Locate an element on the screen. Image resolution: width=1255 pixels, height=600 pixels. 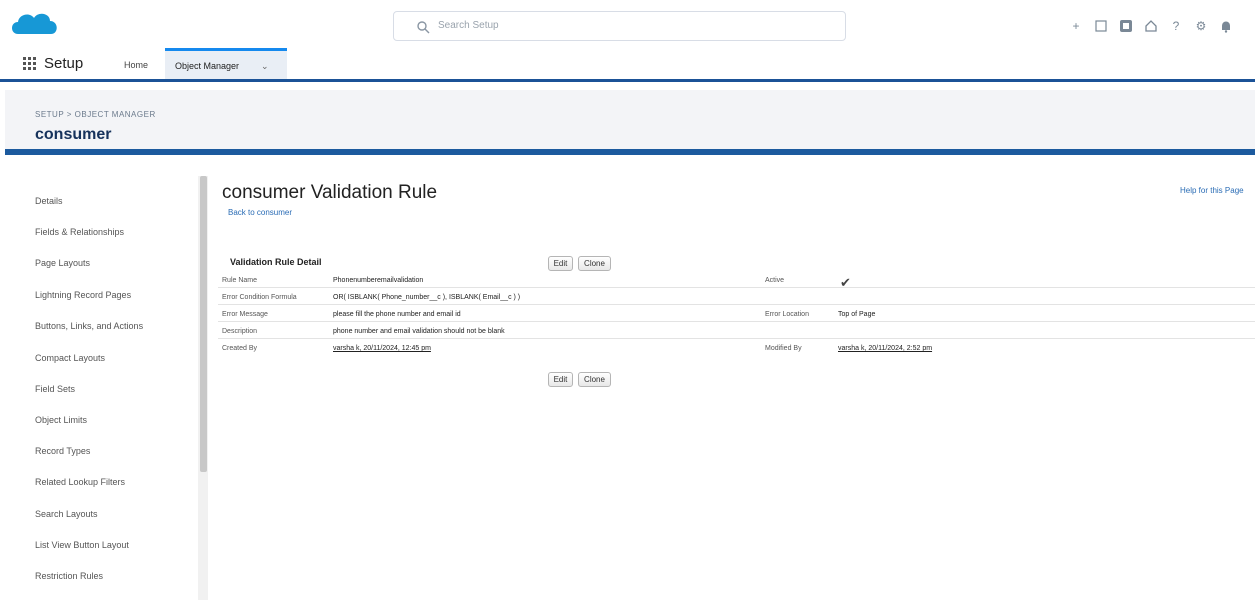
tab-home: Home is located at coordinates (136, 65).